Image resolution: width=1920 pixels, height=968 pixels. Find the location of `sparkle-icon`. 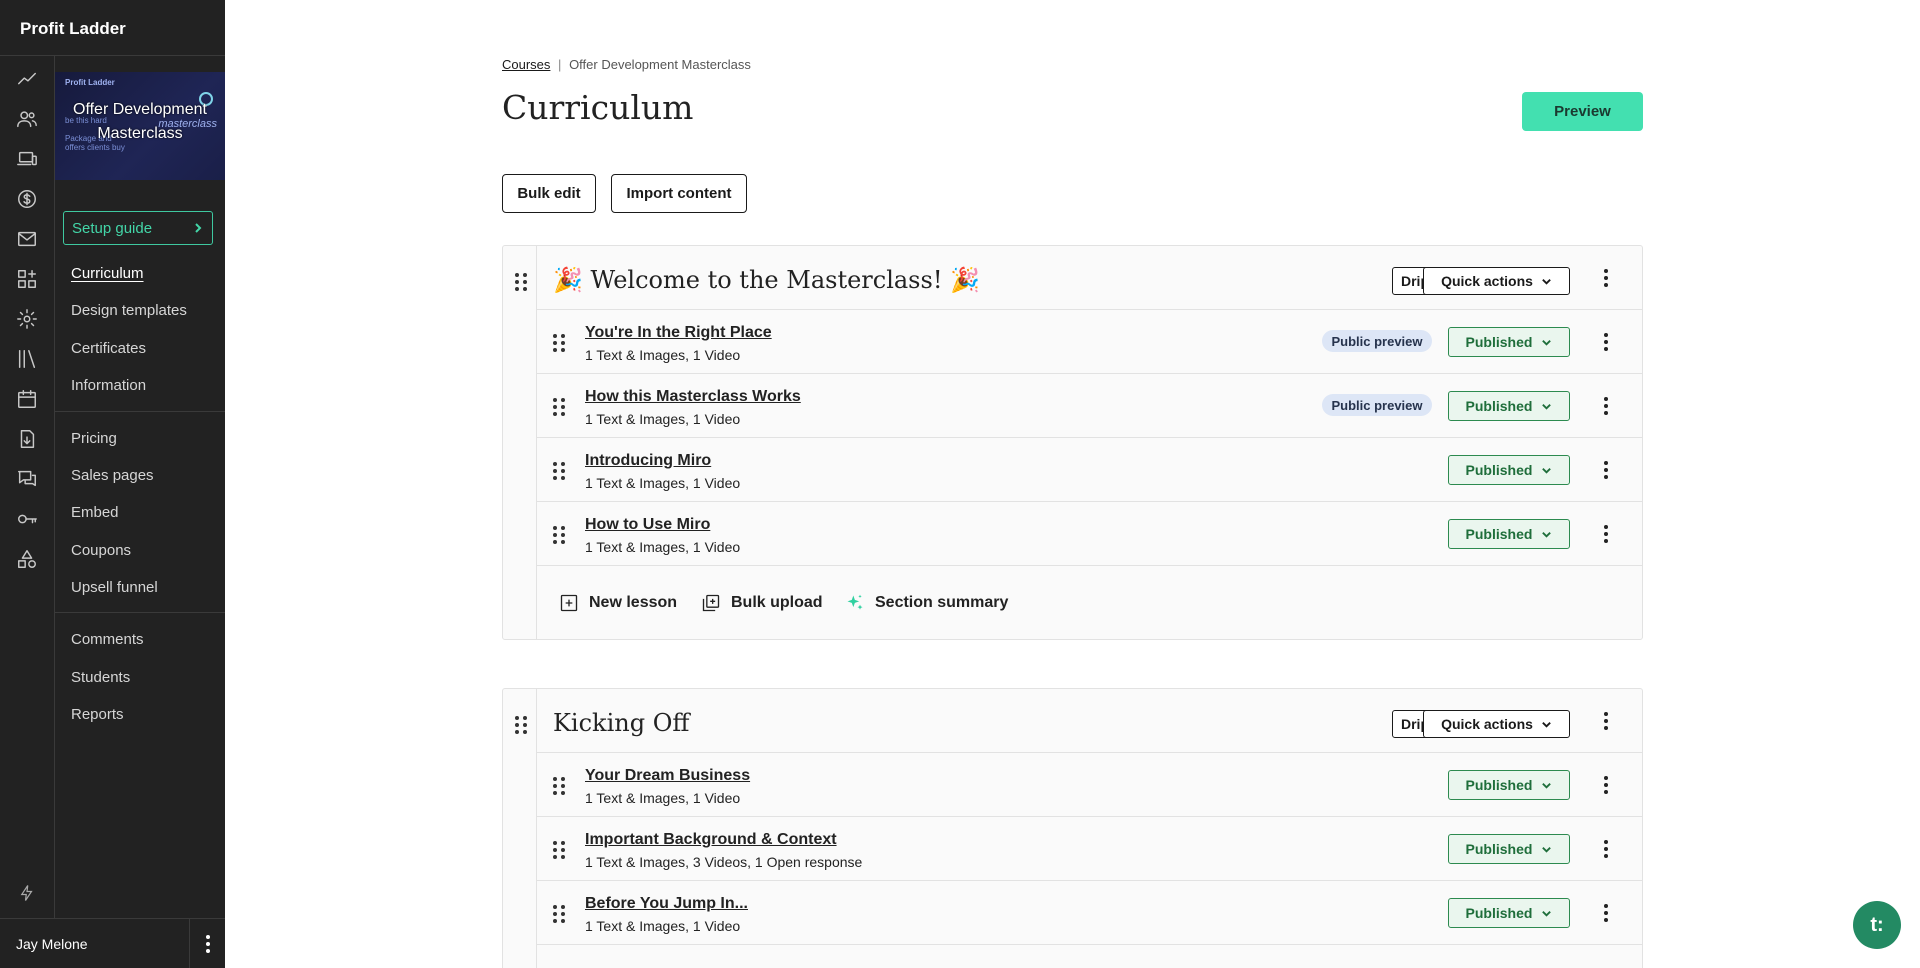

sparkle-icon is located at coordinates (855, 602).